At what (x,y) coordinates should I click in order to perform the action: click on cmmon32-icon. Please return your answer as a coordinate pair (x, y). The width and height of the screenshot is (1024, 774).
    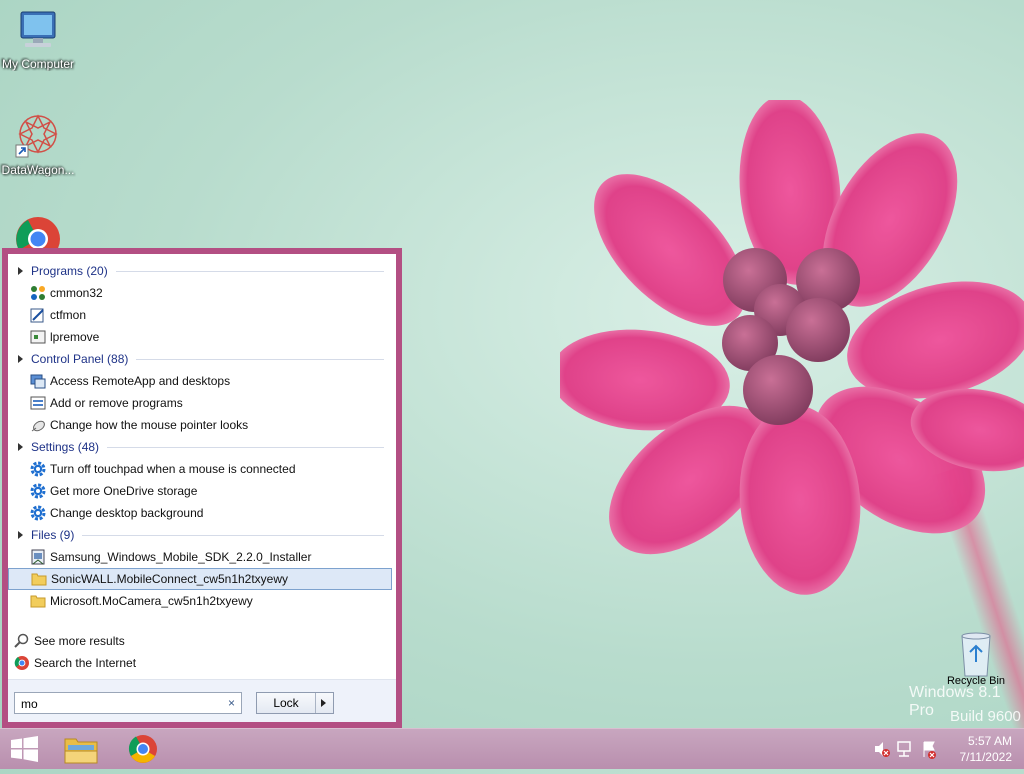
    Looking at the image, I should click on (38, 293).